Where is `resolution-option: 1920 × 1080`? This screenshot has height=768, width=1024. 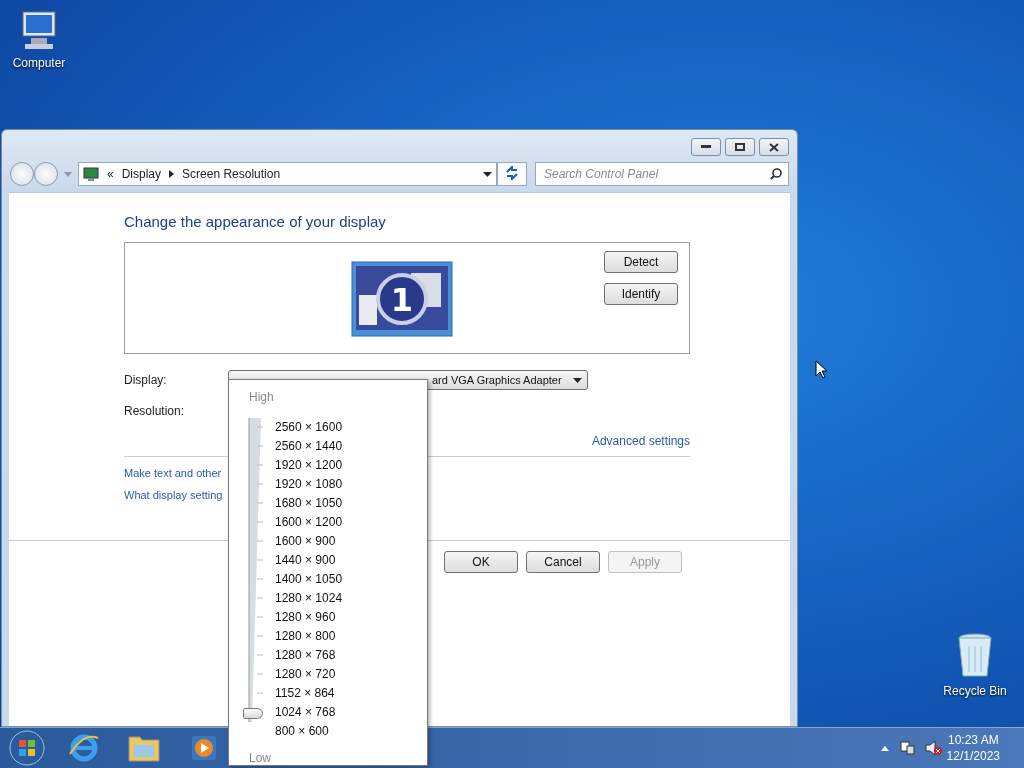
resolution-option: 1920 × 1080 is located at coordinates (303, 484).